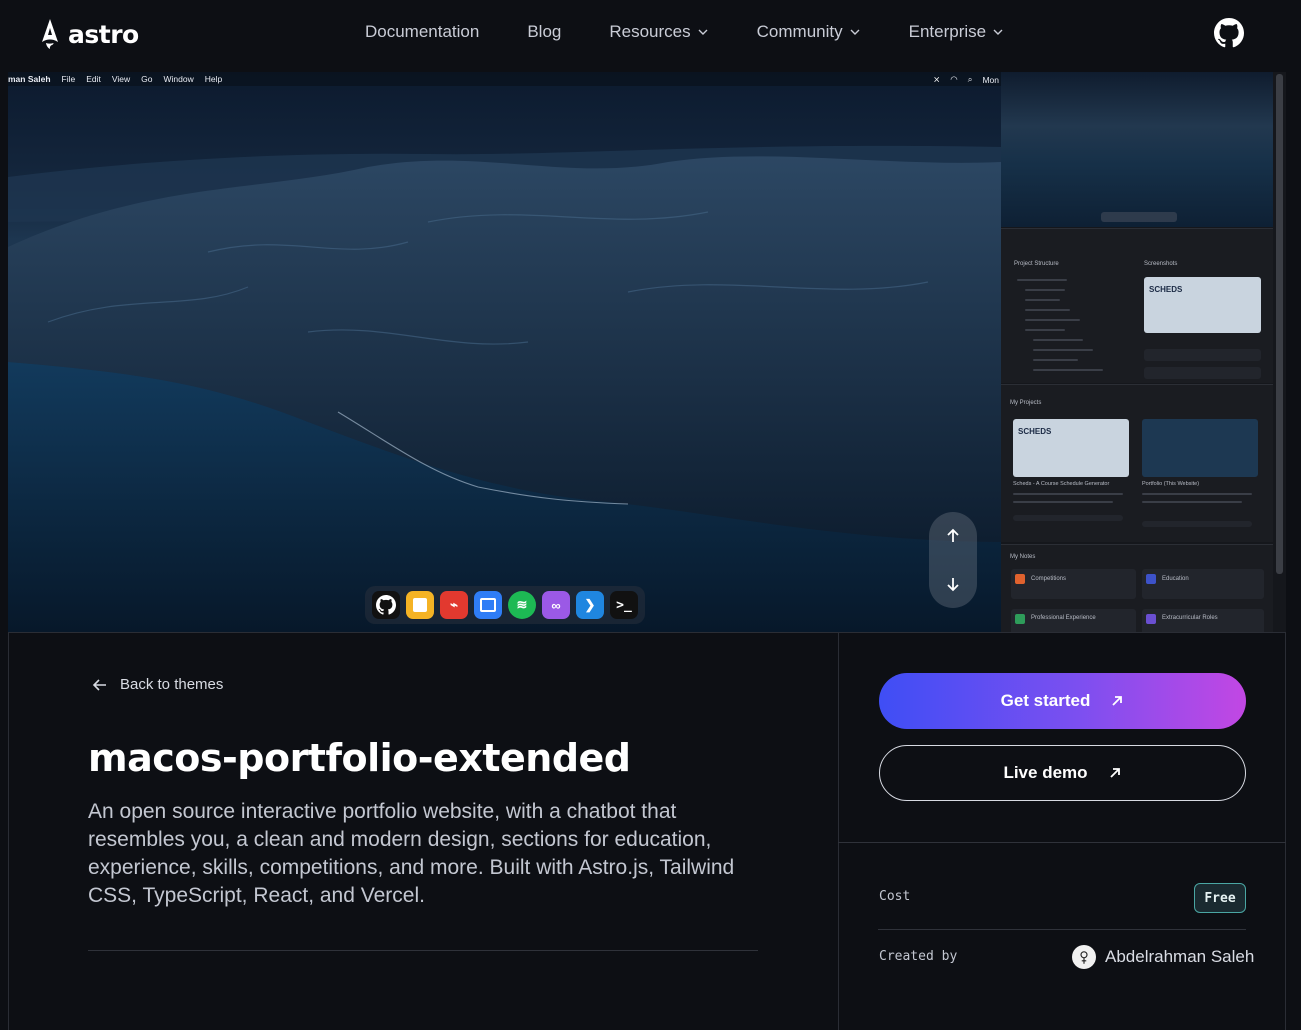  What do you see at coordinates (488, 605) in the screenshot?
I see `browser-icon` at bounding box center [488, 605].